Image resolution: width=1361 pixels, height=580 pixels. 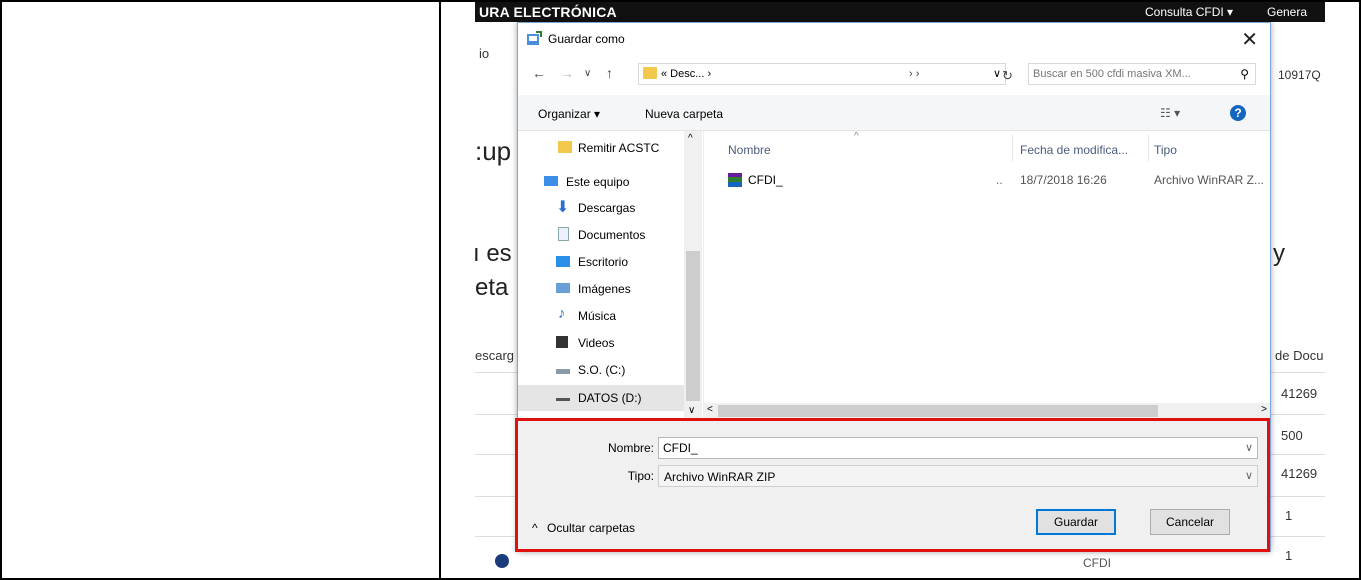 I want to click on nav-item-label: S.O. (C:), so click(x=602, y=370).